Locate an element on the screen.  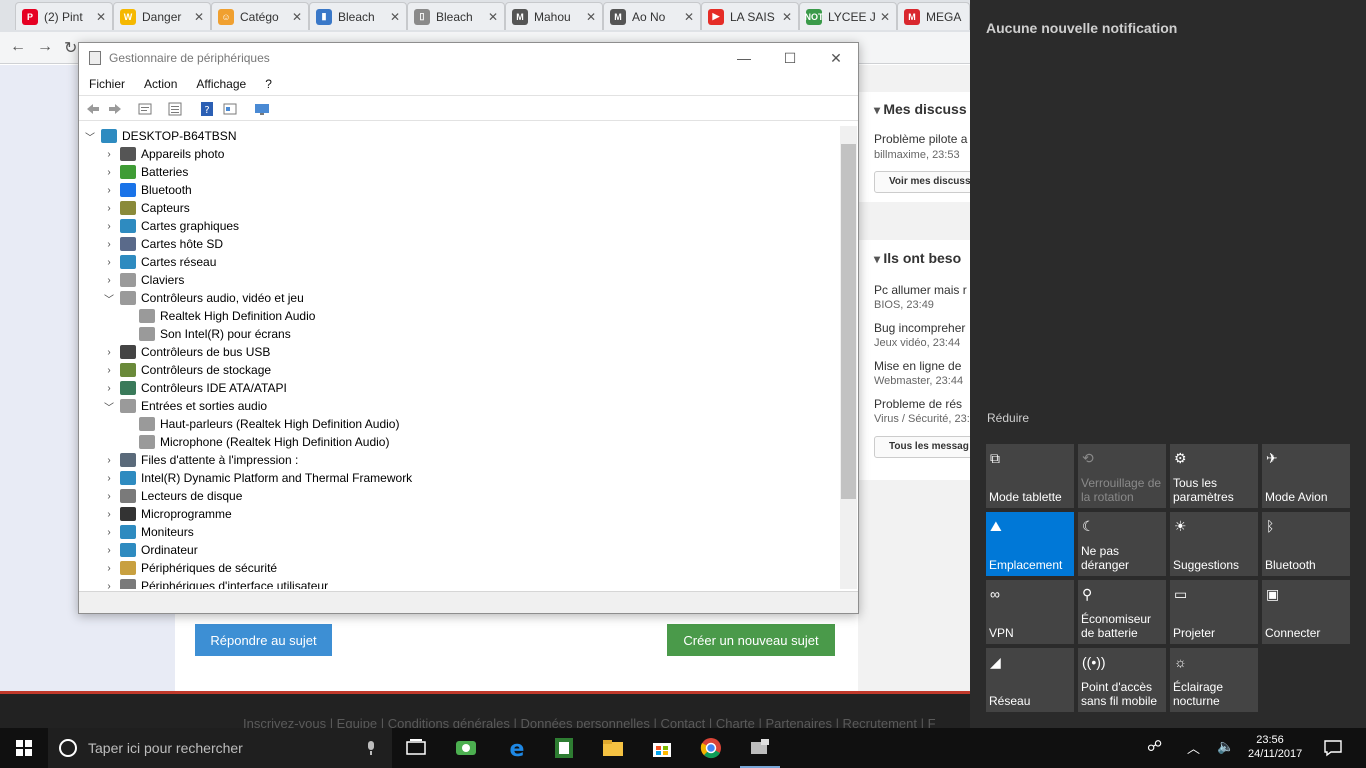
notification-icon is located at coordinates (1333, 748).